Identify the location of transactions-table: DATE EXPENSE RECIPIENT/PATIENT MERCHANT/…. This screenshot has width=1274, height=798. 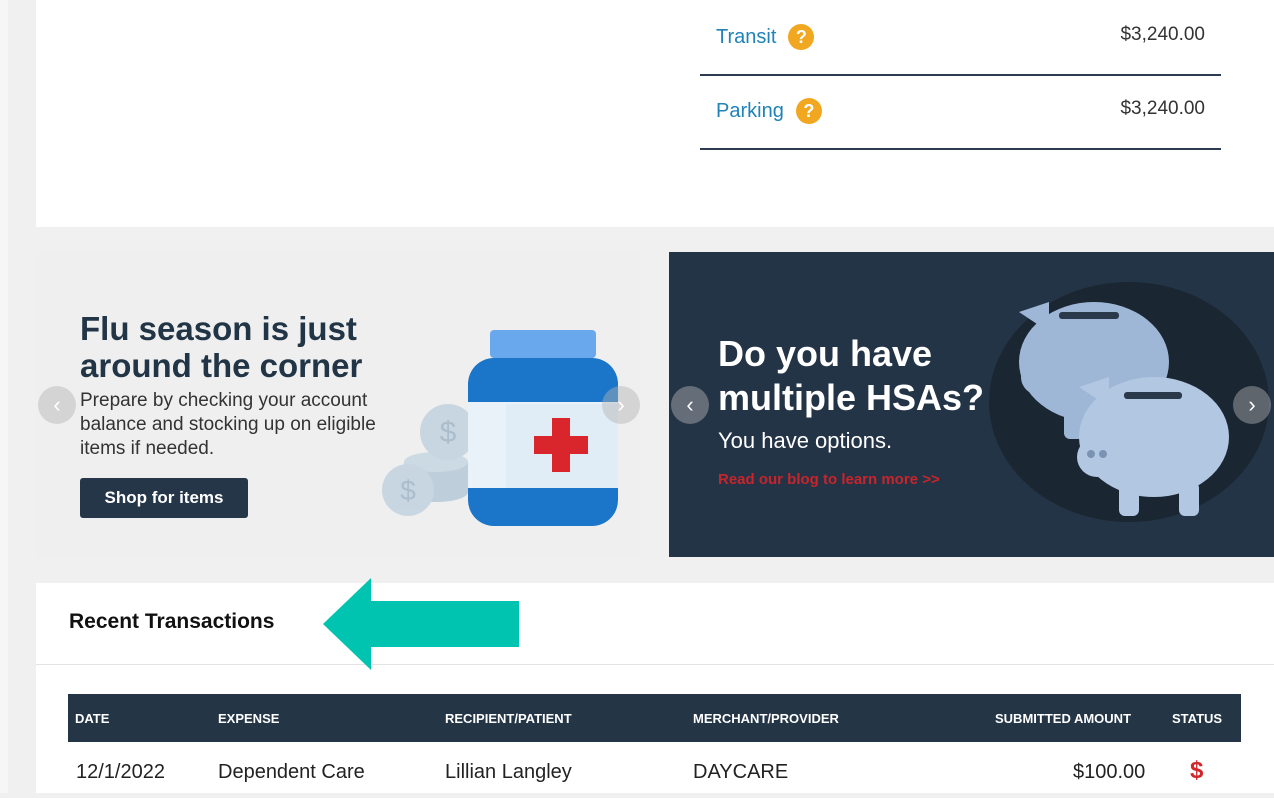
(654, 746).